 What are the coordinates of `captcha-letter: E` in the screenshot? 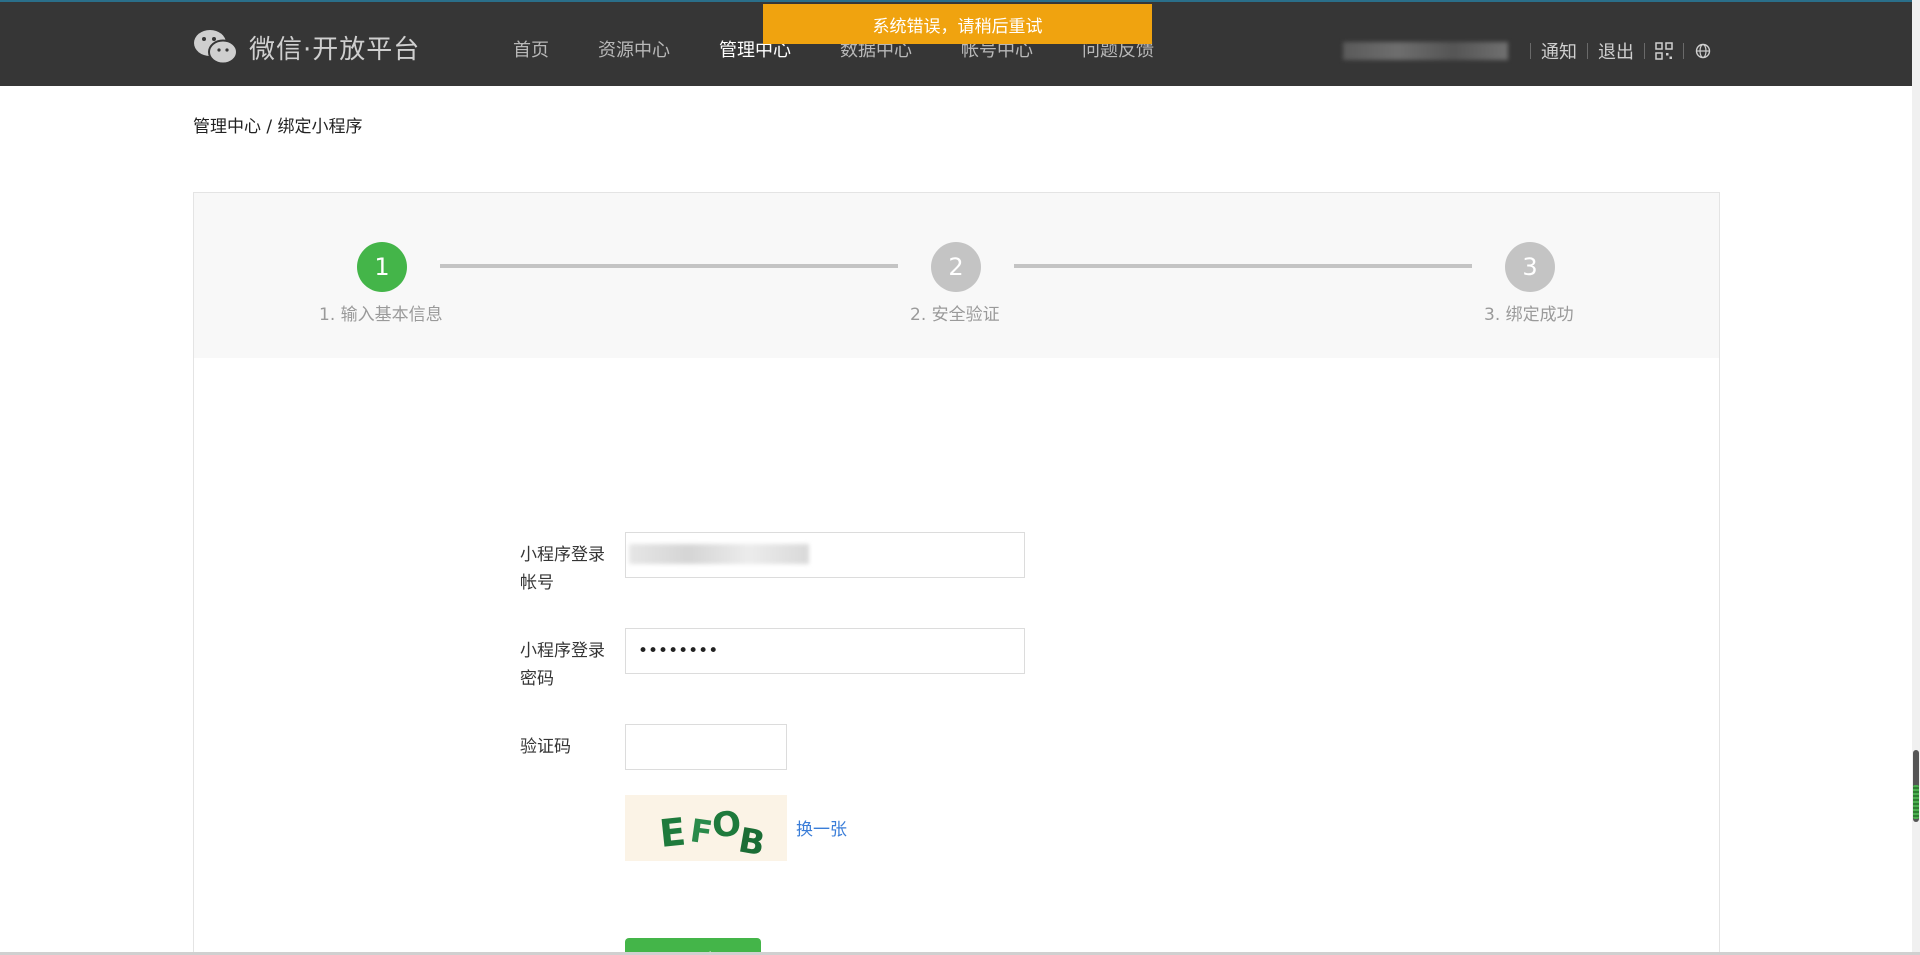 It's located at (672, 832).